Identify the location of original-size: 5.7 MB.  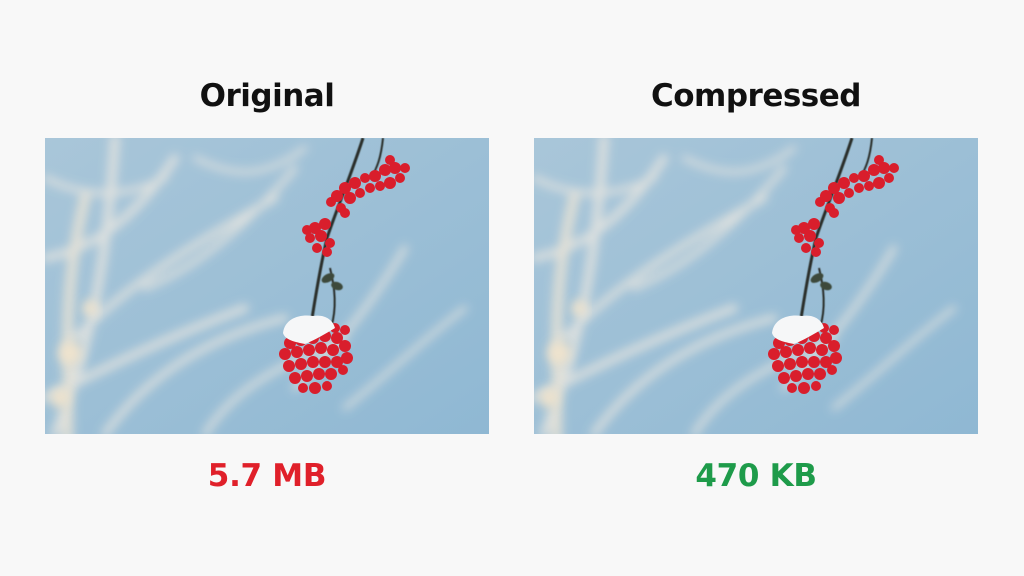
(267, 476).